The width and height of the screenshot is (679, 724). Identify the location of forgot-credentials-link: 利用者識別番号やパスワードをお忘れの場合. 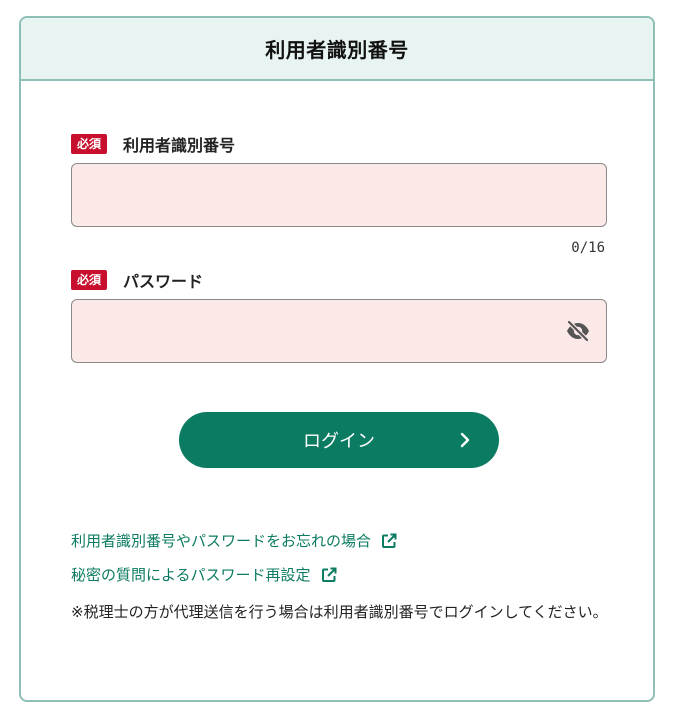
(234, 540).